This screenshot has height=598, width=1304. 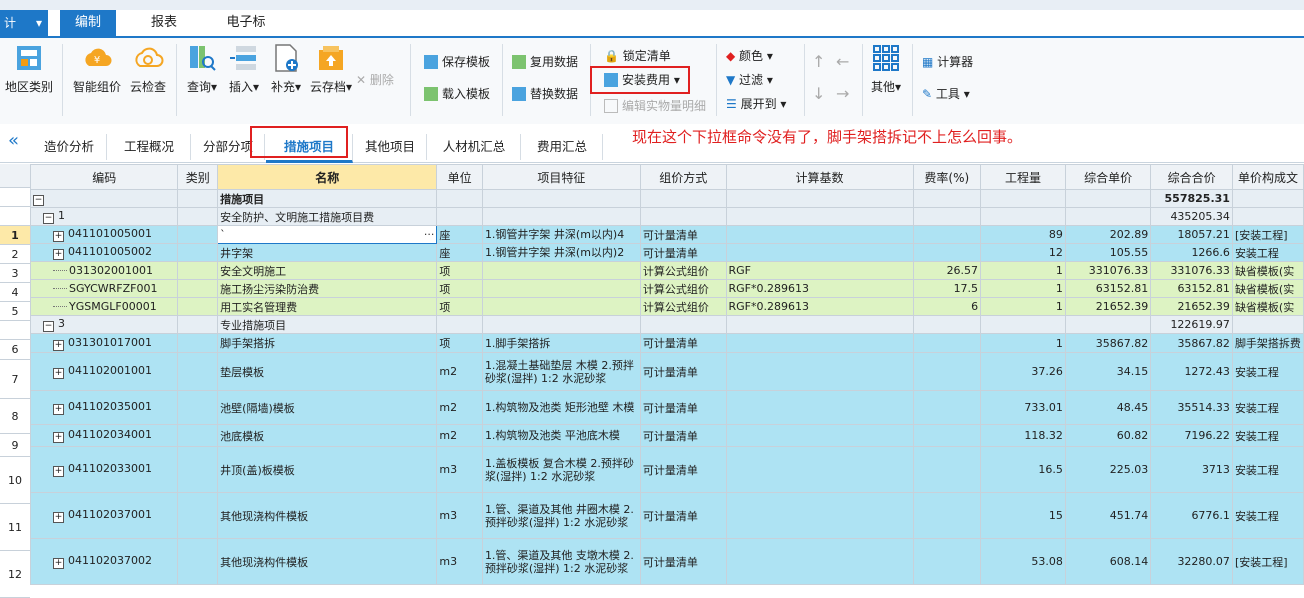 What do you see at coordinates (819, 288) in the screenshot?
I see `cell-base: RGF*0.289613` at bounding box center [819, 288].